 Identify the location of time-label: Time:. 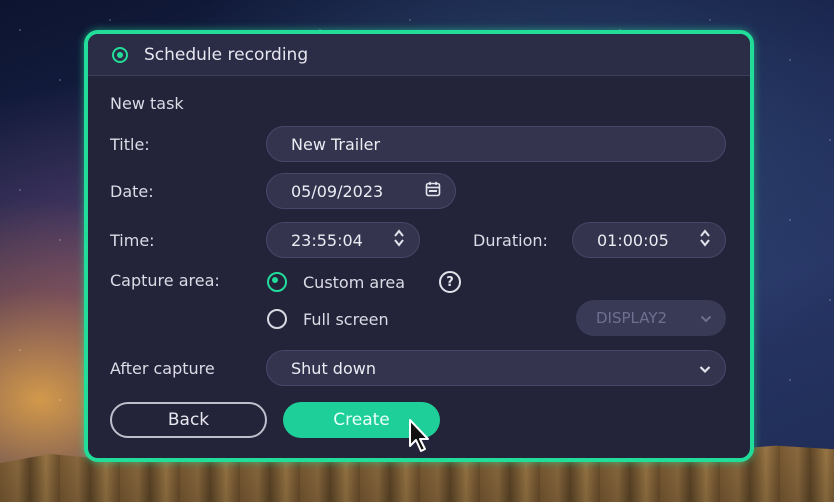
(132, 240).